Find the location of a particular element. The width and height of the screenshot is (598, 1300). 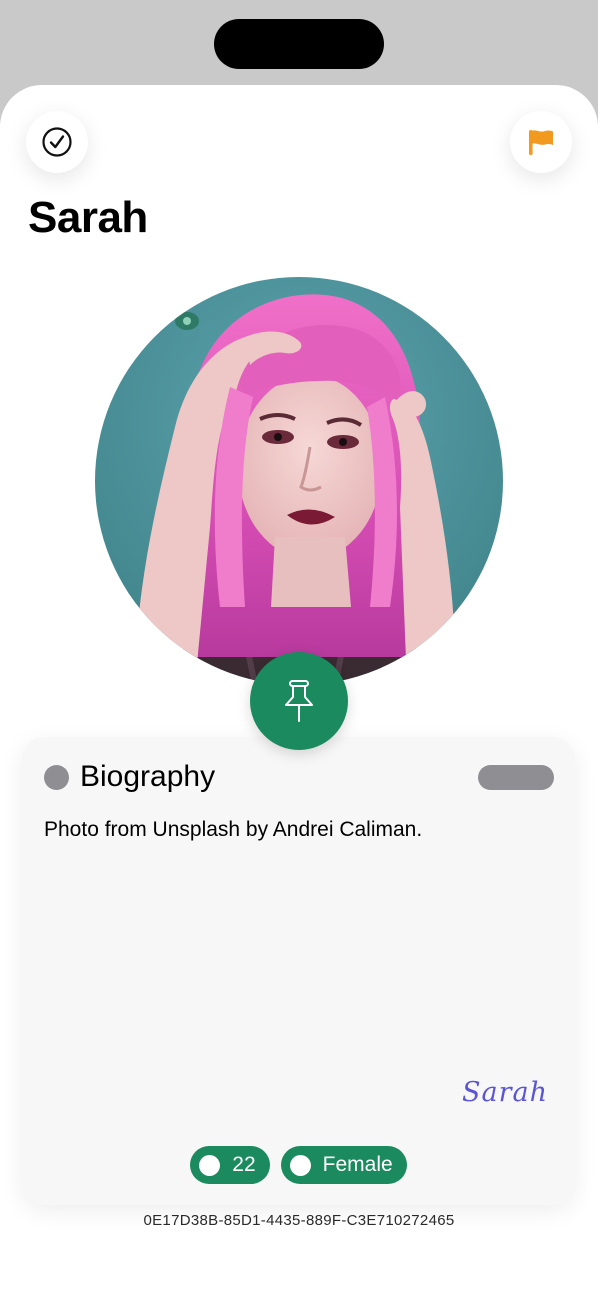

tag-label: 22 is located at coordinates (244, 1164).